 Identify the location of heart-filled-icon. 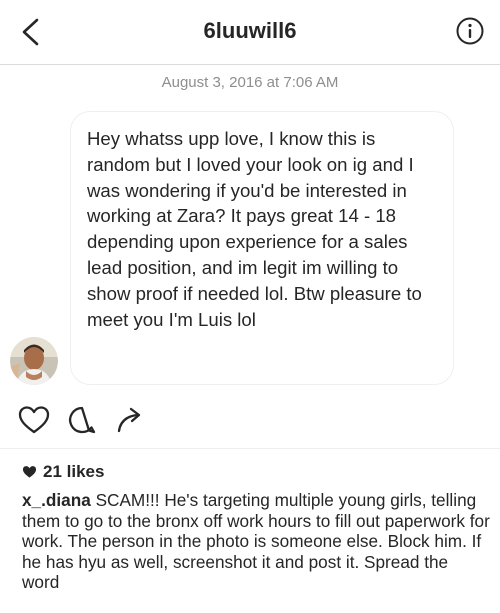
(29, 472).